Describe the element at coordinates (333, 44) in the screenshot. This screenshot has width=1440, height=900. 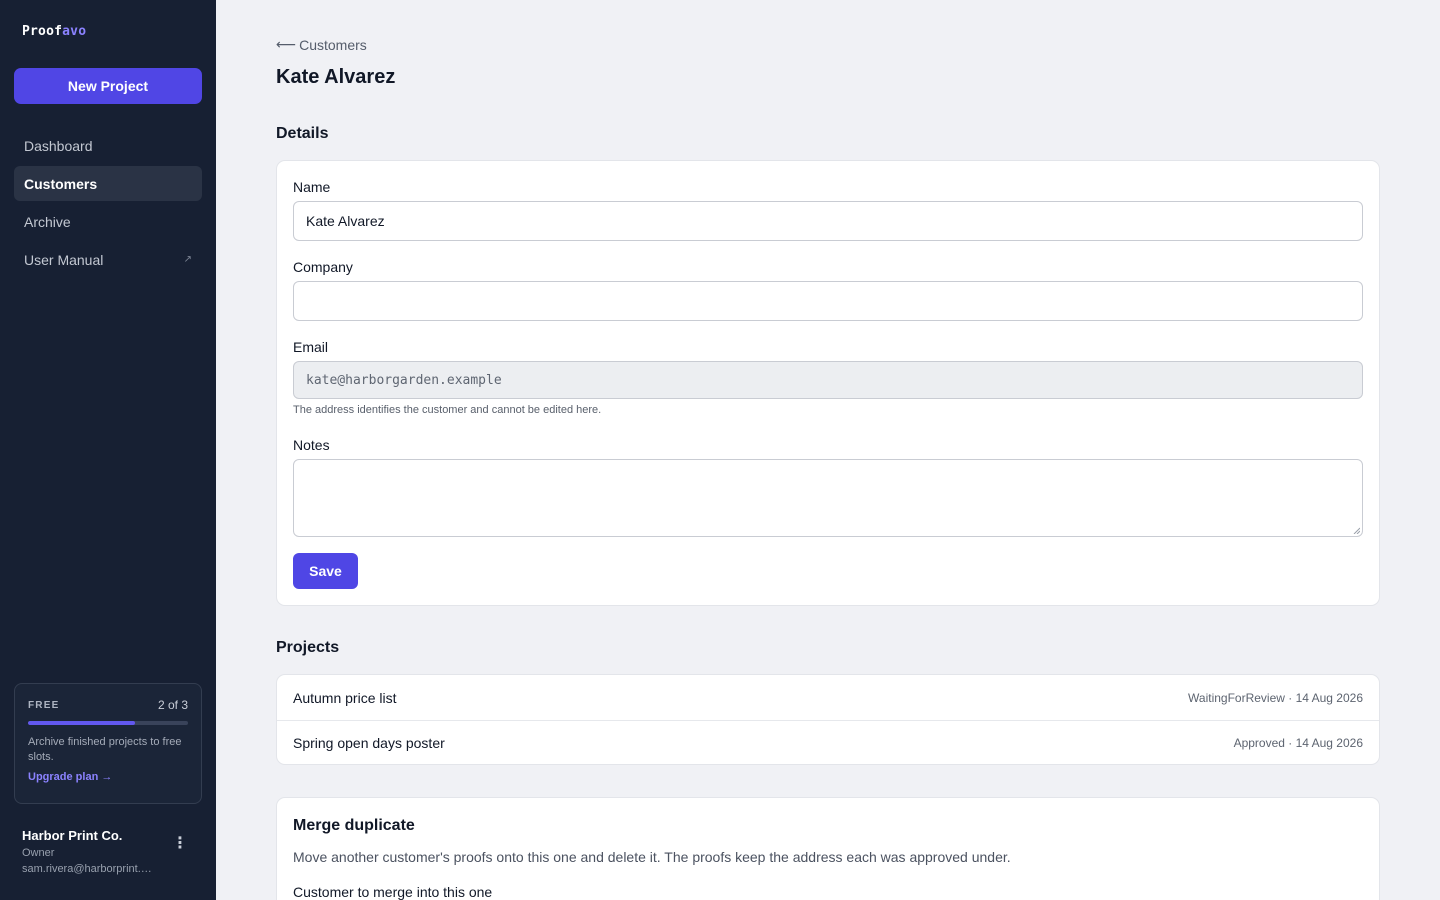
I see `back-link-label: Customers` at that location.